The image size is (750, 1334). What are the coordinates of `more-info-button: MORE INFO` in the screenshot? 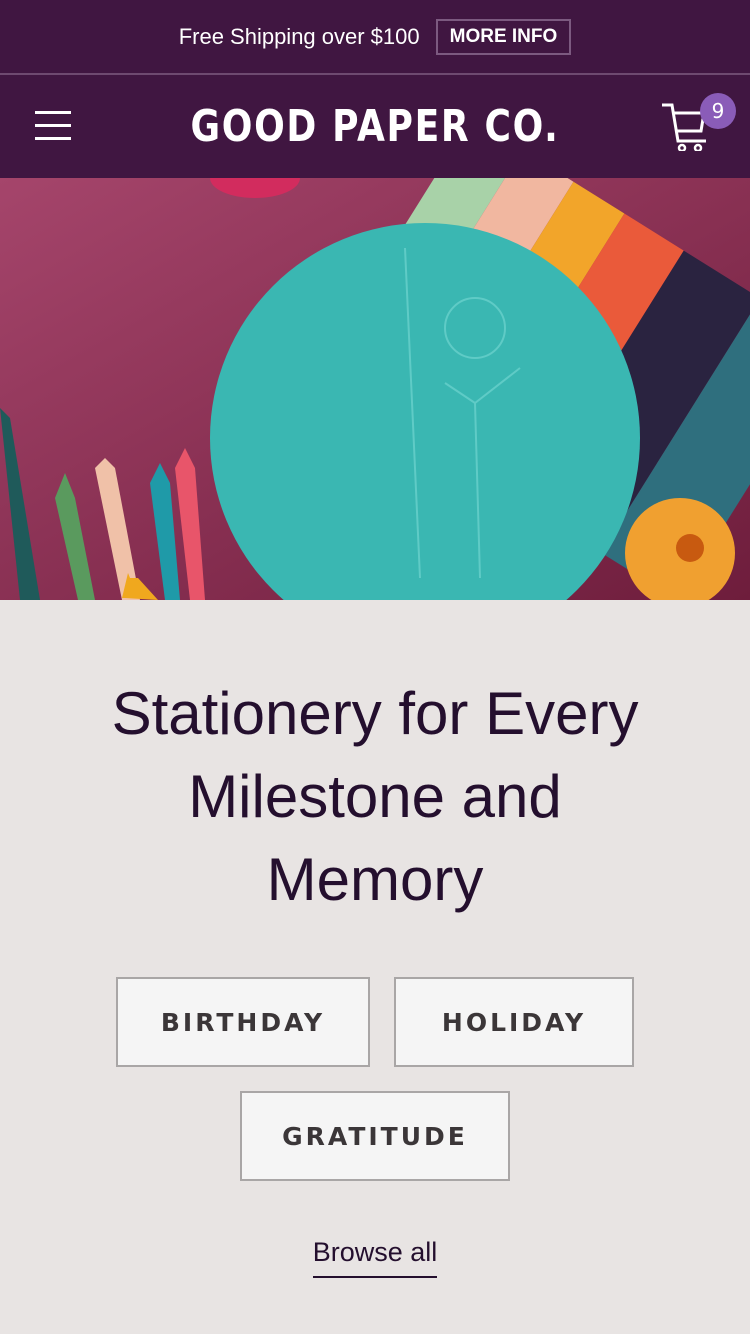 It's located at (503, 36).